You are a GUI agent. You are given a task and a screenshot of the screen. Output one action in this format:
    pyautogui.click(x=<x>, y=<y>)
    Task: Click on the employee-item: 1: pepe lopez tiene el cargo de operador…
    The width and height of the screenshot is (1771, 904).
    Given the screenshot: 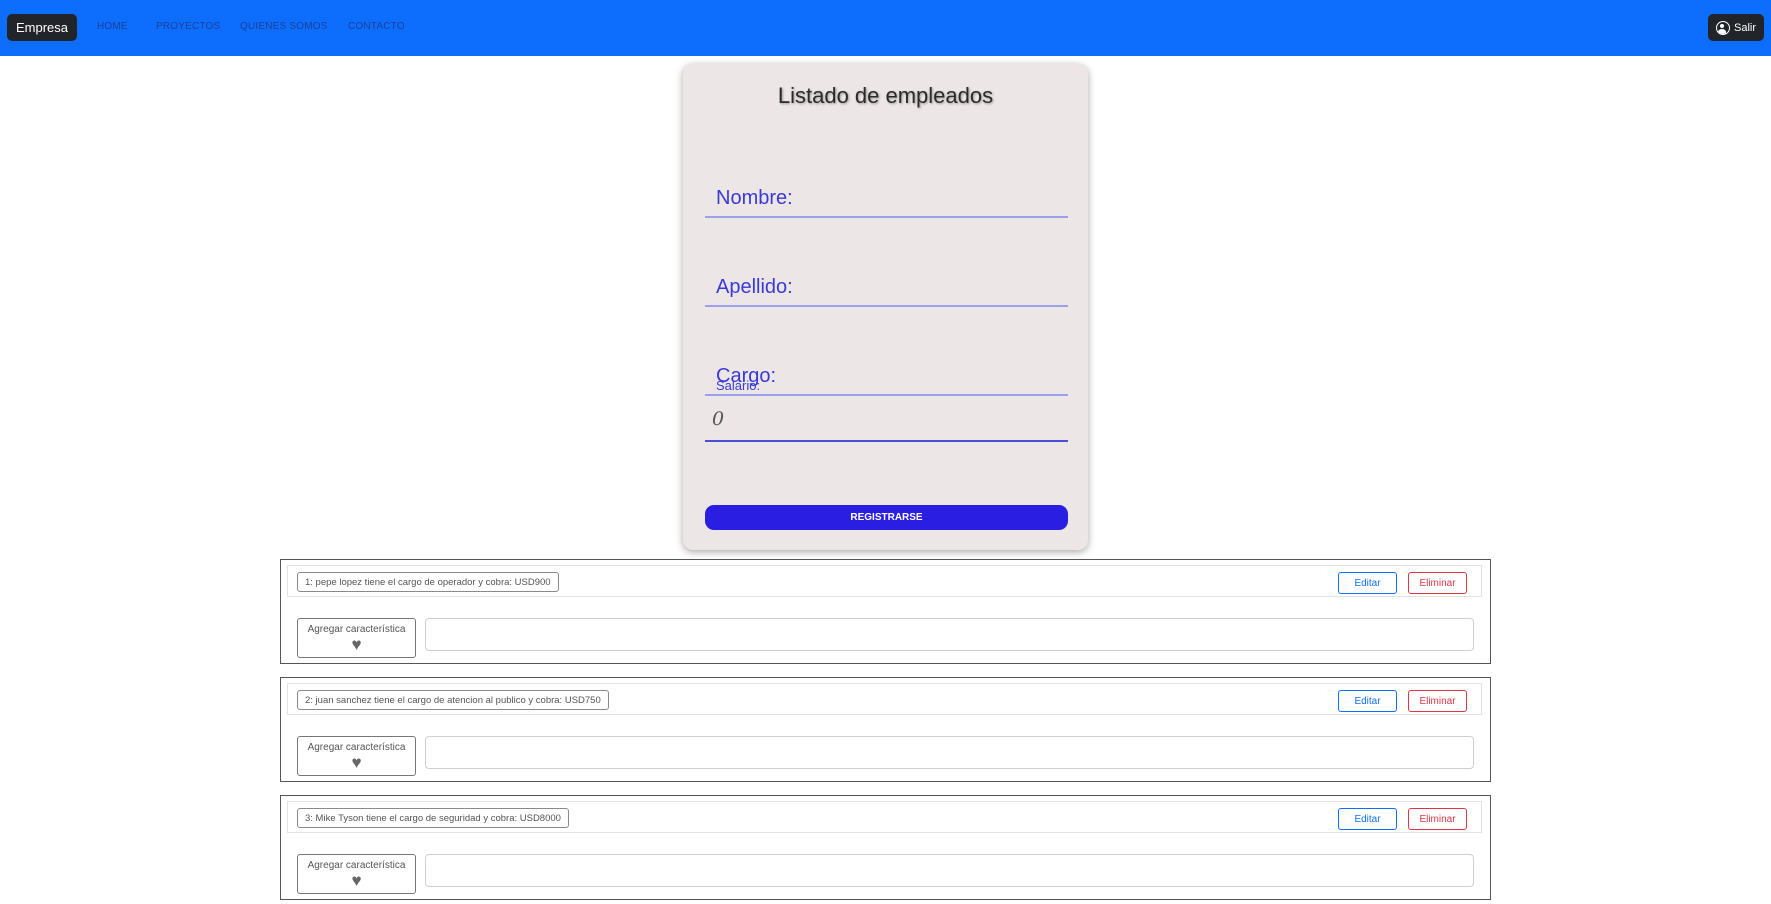 What is the action you would take?
    pyautogui.click(x=885, y=611)
    